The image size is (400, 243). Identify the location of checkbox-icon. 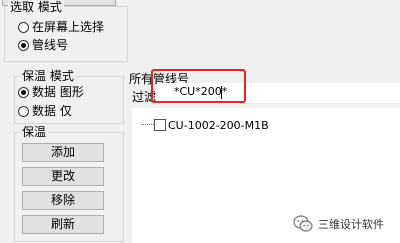
(160, 125).